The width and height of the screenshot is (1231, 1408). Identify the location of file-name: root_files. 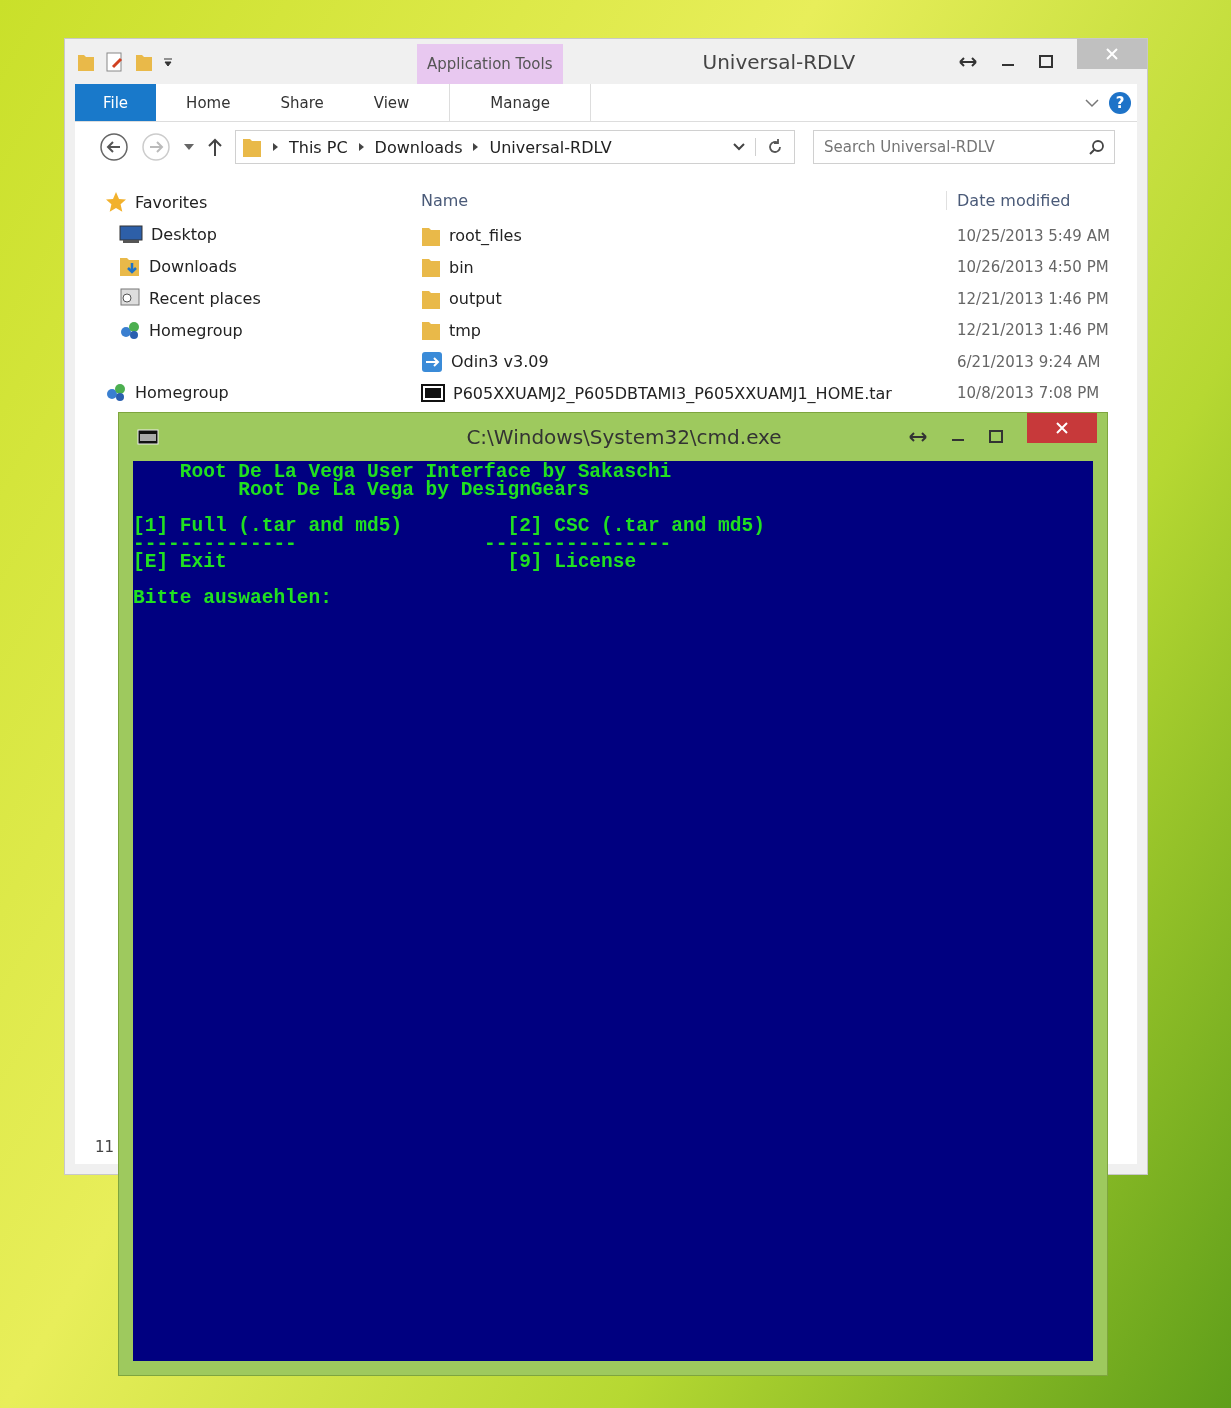
(681, 235).